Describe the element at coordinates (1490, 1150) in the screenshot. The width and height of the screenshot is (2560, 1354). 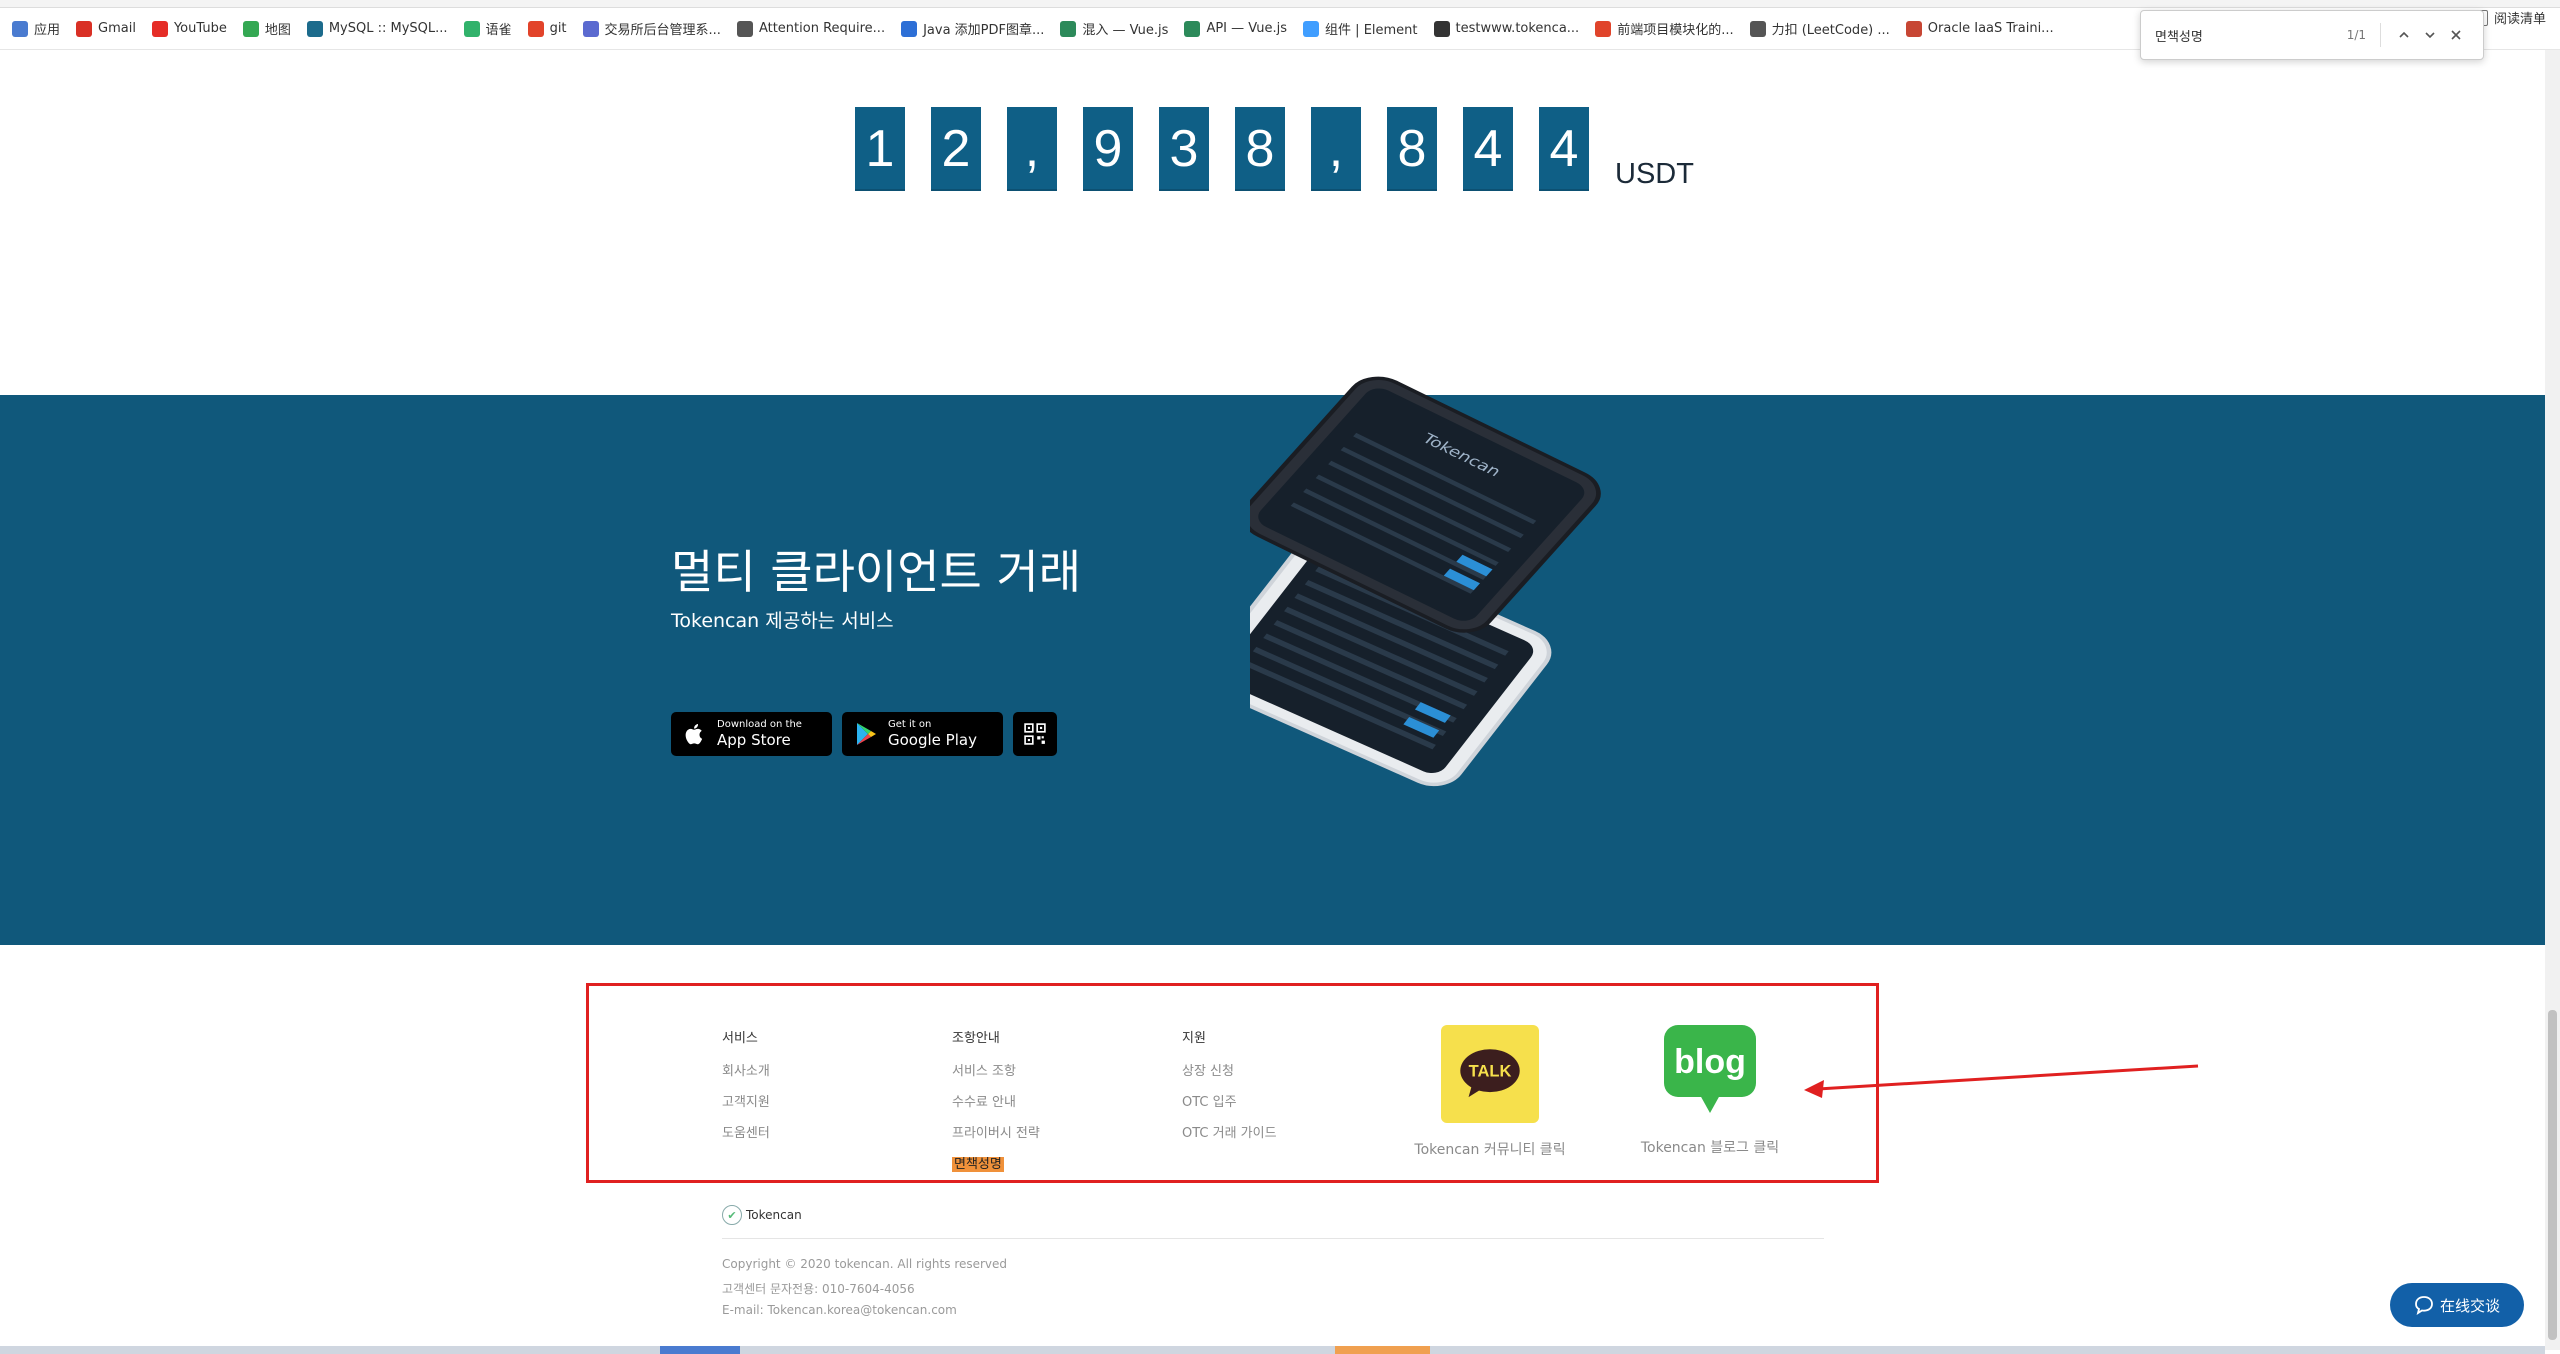
I see `kakaotalk-label: Tokencan 커뮤니티 클릭` at that location.